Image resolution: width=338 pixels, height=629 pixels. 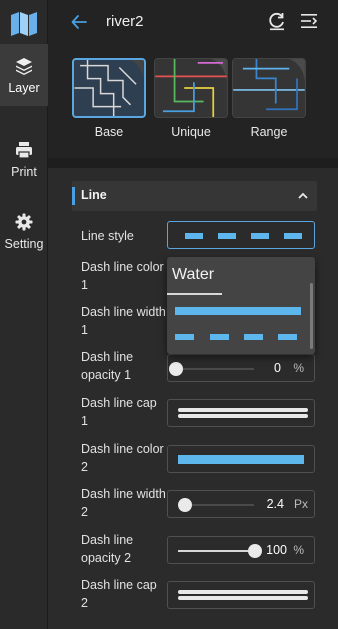 I want to click on collapse-panel-icon, so click(x=309, y=21).